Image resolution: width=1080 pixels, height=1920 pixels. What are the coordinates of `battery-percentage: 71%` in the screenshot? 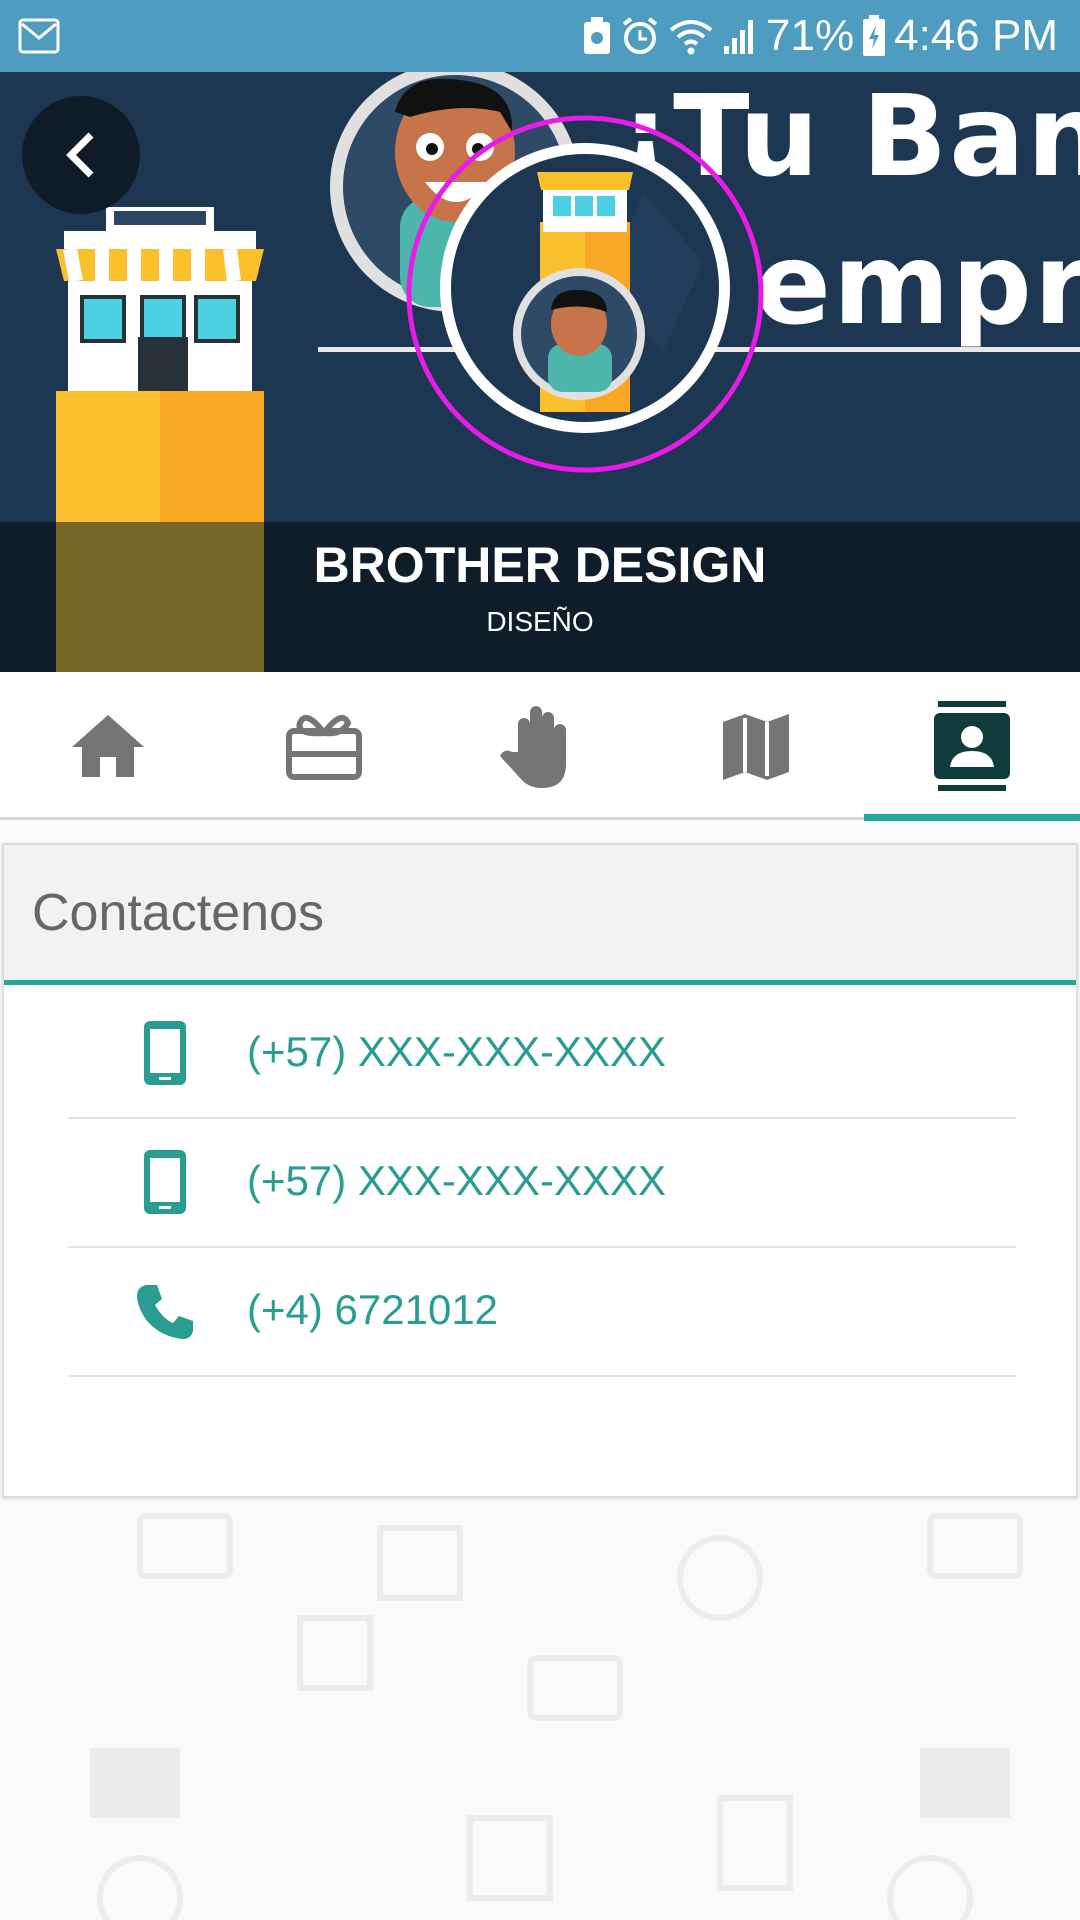 It's located at (810, 35).